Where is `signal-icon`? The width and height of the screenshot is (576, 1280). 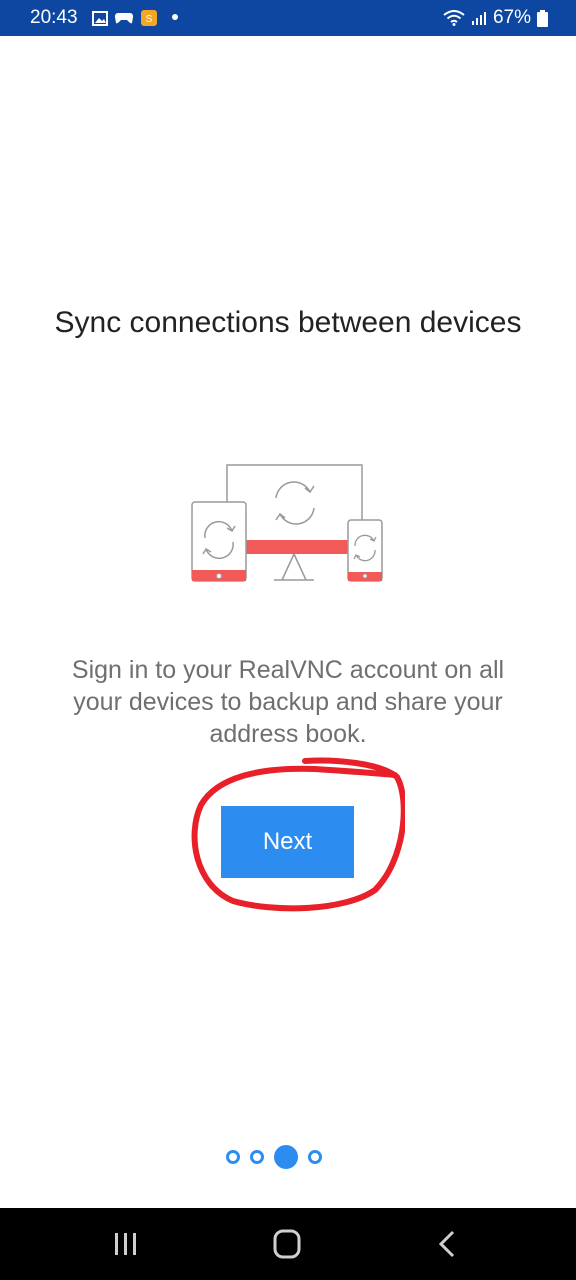 signal-icon is located at coordinates (478, 18).